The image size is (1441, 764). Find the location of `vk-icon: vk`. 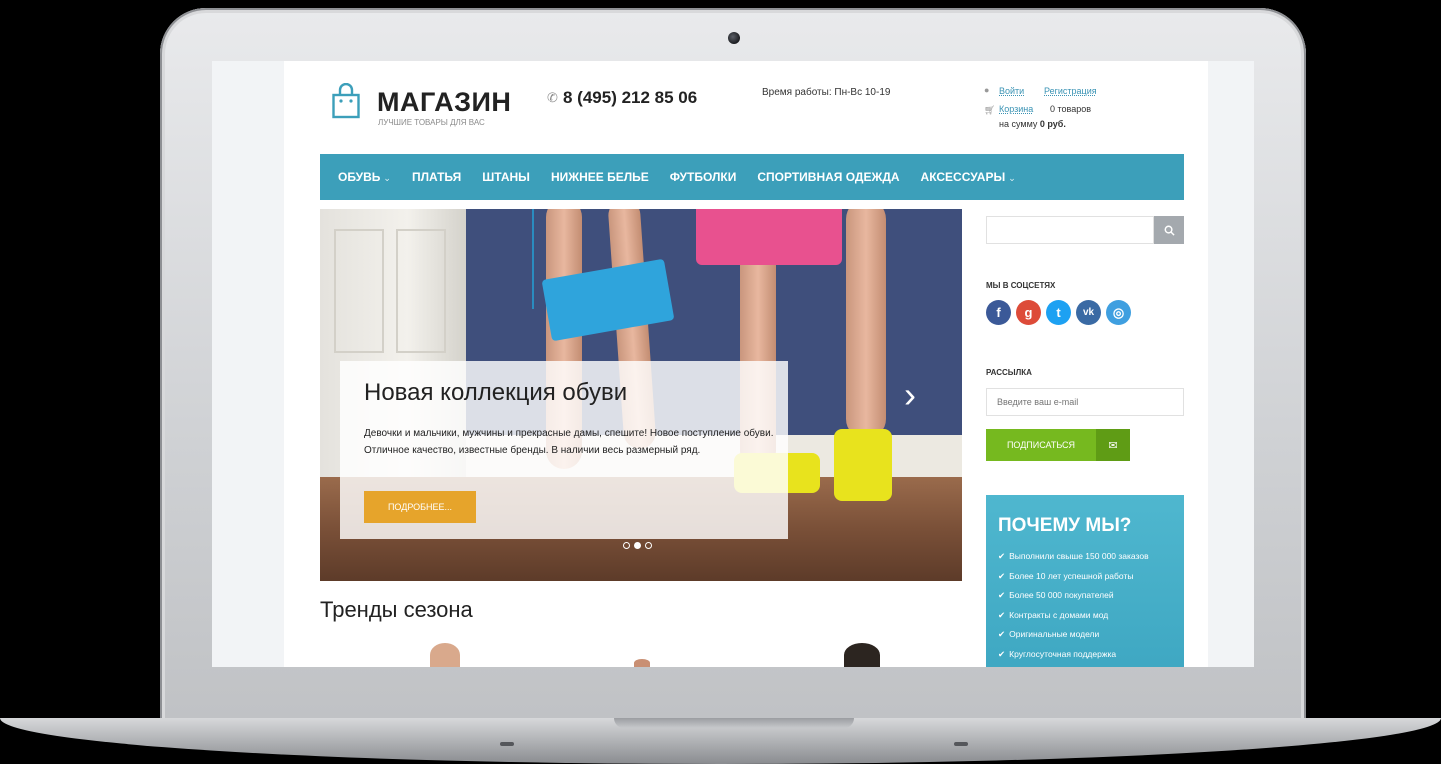

vk-icon: vk is located at coordinates (1088, 312).